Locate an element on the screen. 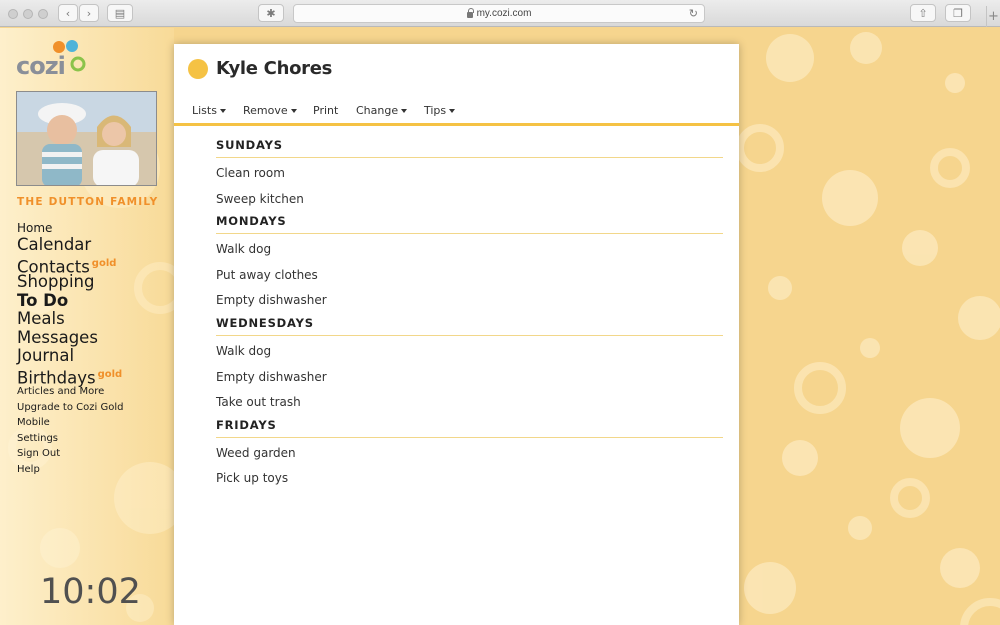 This screenshot has width=1000, height=625. list-item: Put away clothes is located at coordinates (469, 276).